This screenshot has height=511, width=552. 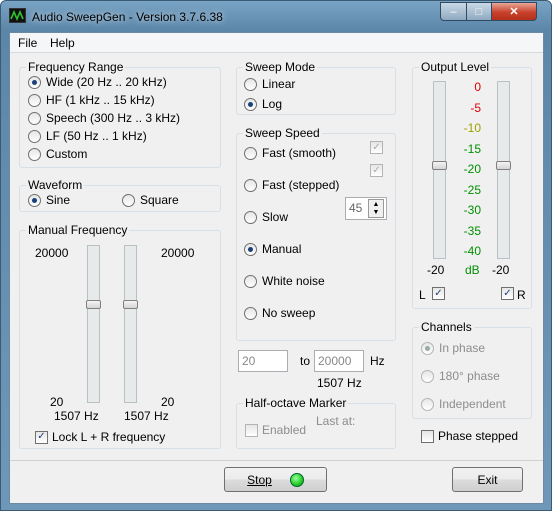 I want to click on phase-stepped-box, so click(x=427, y=436).